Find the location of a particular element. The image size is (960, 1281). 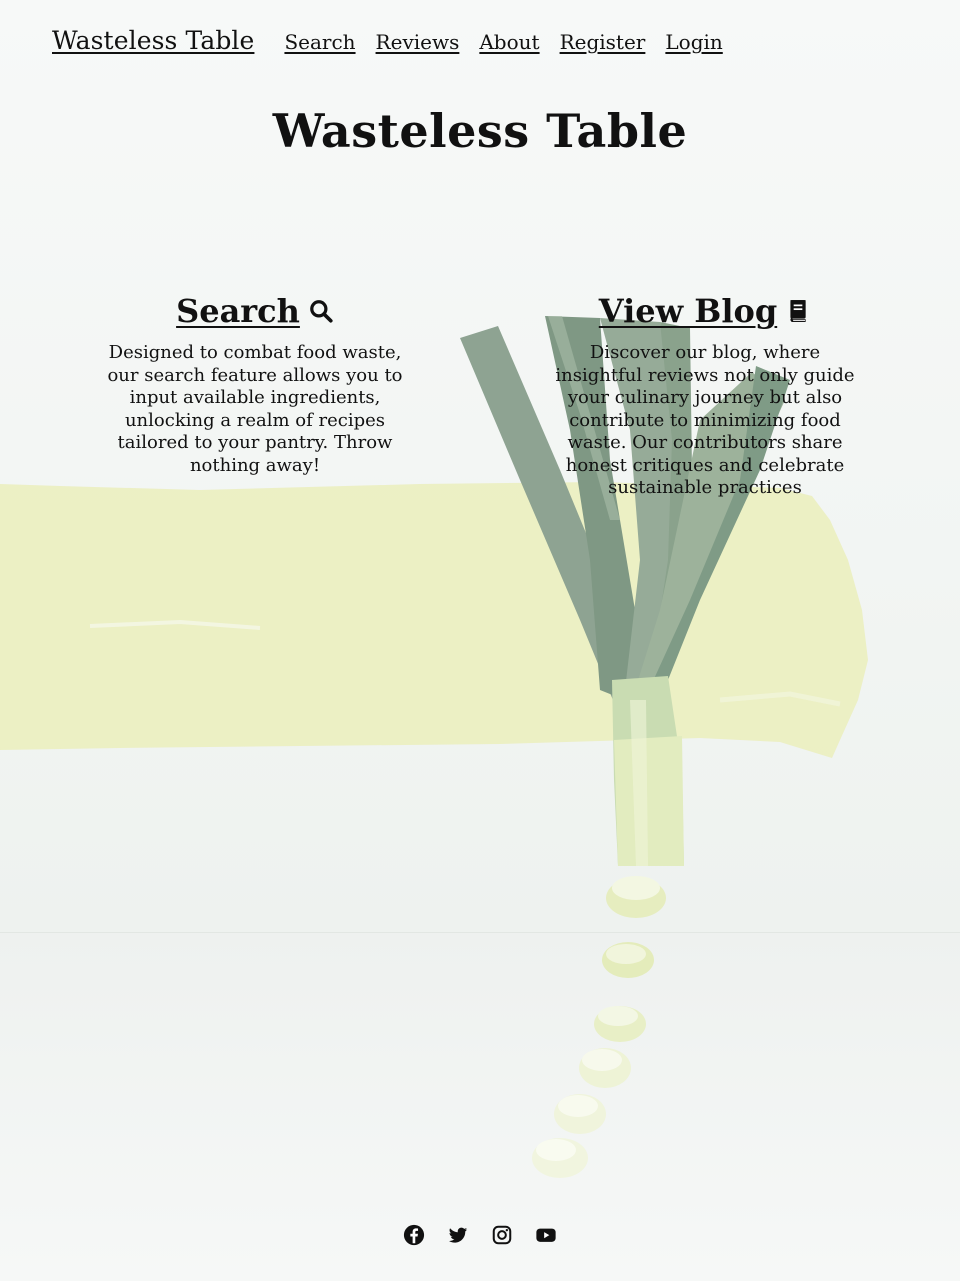

facebook-icon is located at coordinates (414, 1235).